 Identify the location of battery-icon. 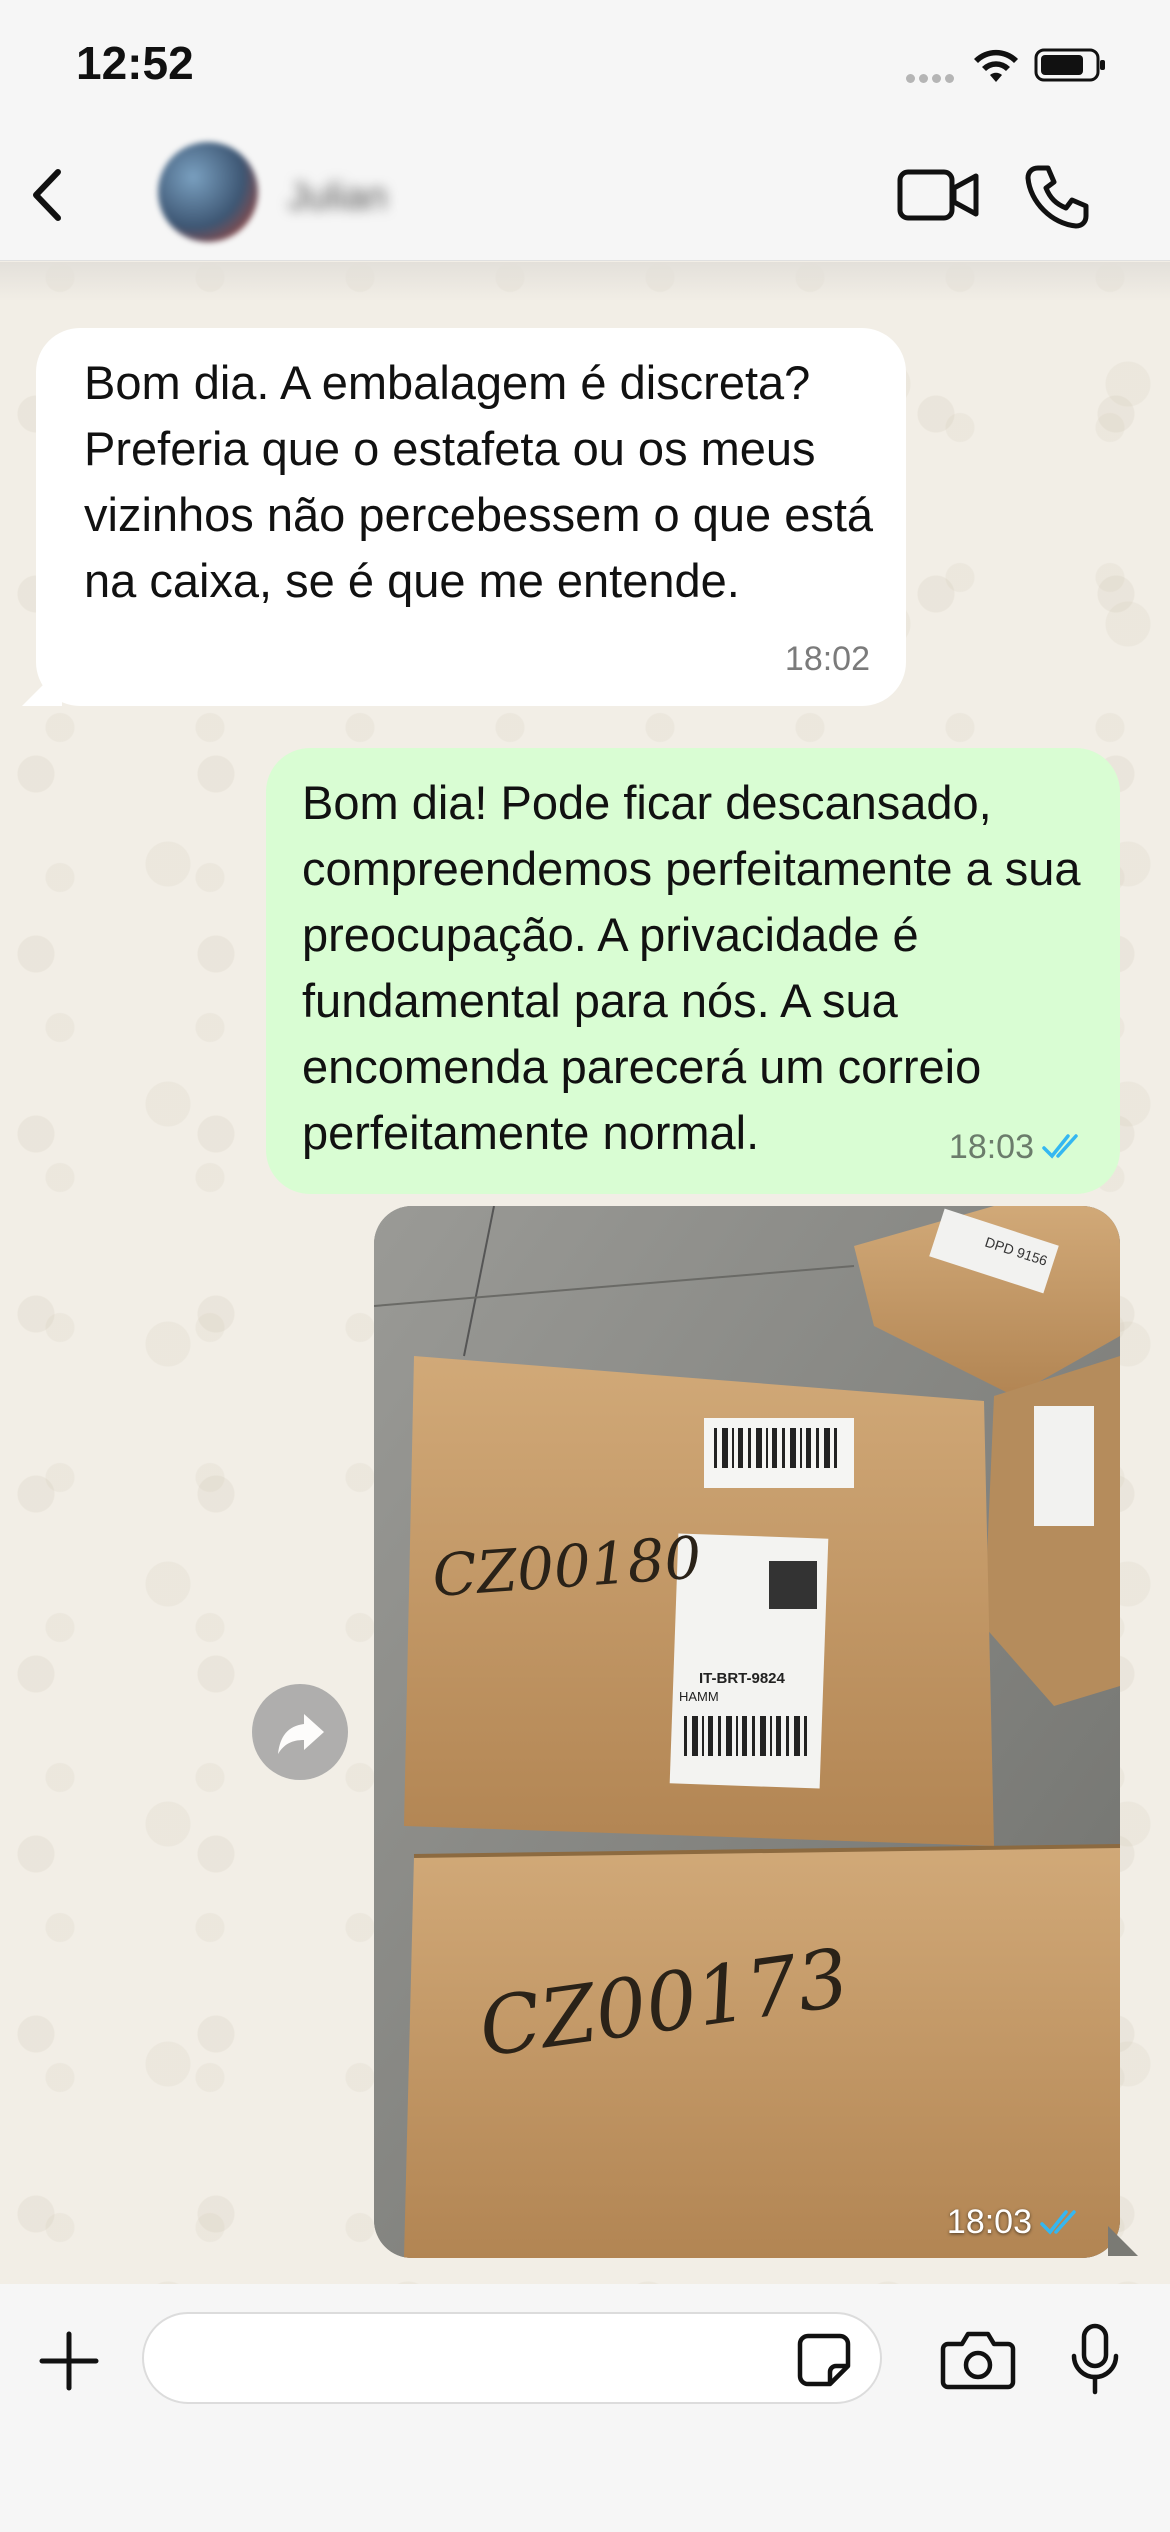
(1069, 65).